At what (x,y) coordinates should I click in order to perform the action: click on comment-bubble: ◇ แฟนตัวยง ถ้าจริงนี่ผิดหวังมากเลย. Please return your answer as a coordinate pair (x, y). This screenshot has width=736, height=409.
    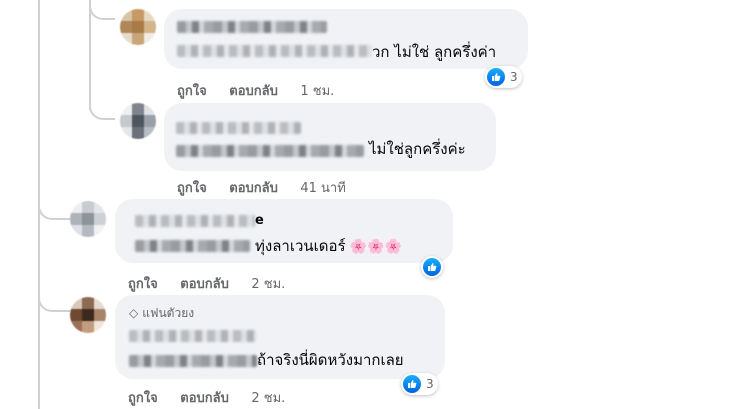
    Looking at the image, I should click on (280, 337).